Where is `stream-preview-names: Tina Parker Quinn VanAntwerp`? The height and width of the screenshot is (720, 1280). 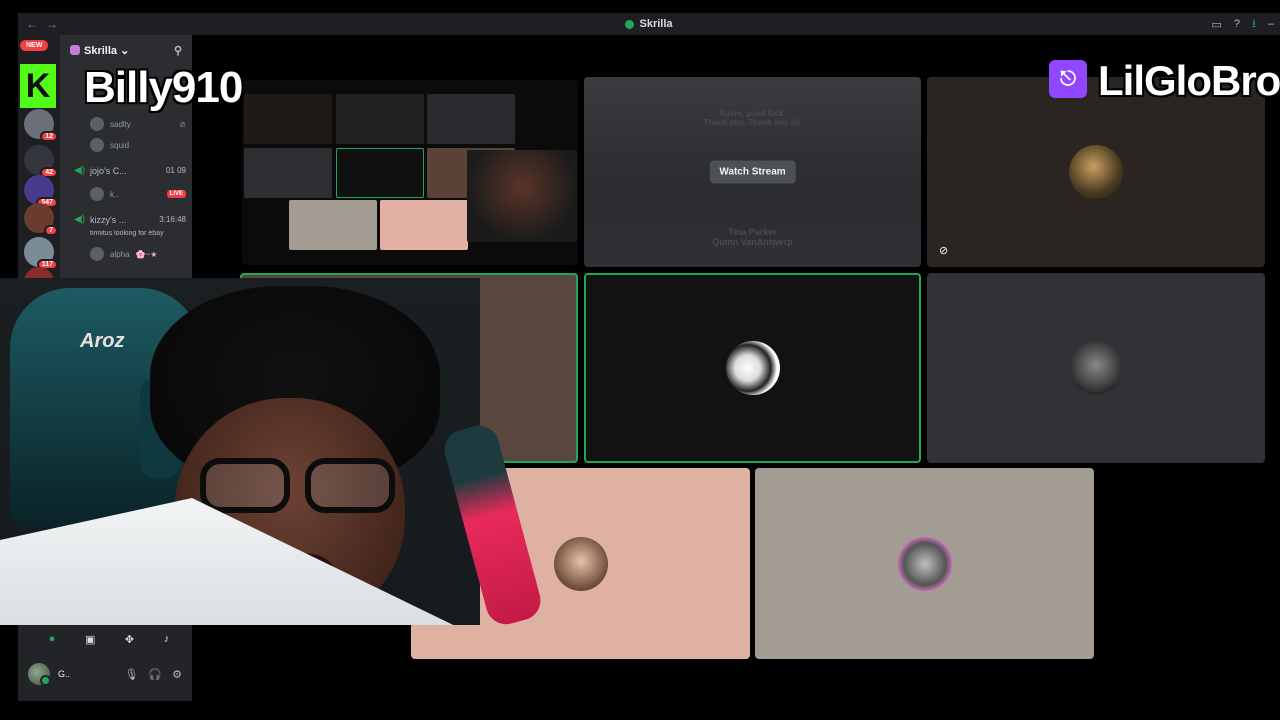
stream-preview-names: Tina Parker Quinn VanAntwerp is located at coordinates (752, 237).